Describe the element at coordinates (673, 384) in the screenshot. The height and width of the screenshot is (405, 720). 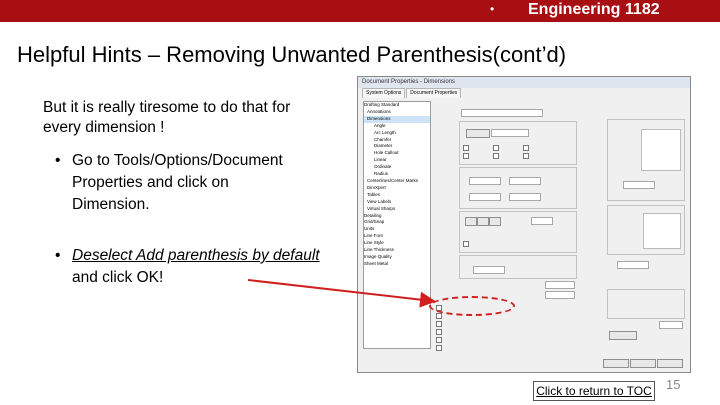
I see `page-number: 15` at that location.